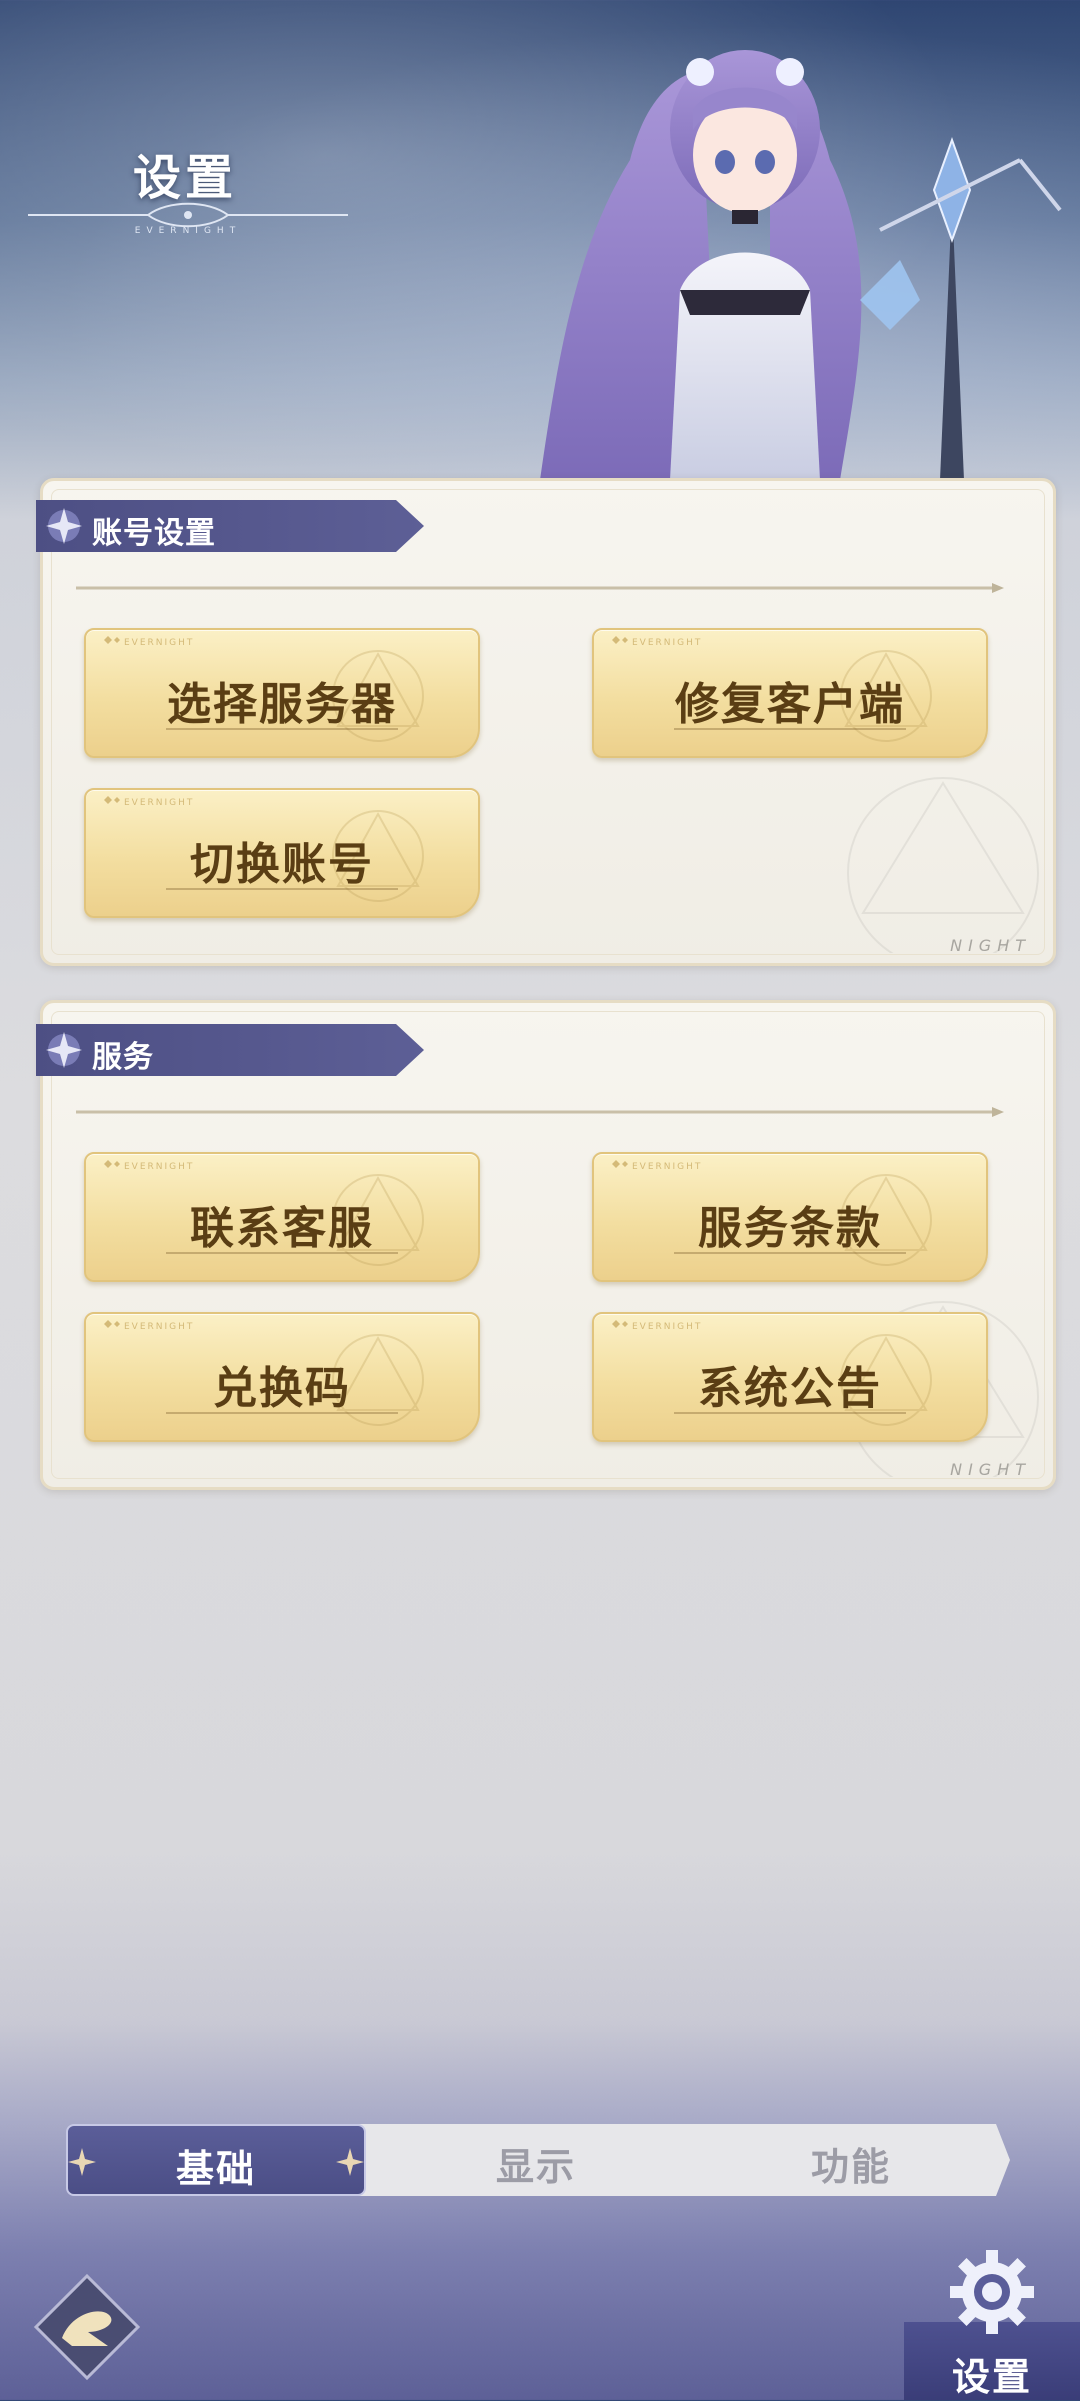  I want to click on repair-client-label: 修复客户端, so click(790, 704).